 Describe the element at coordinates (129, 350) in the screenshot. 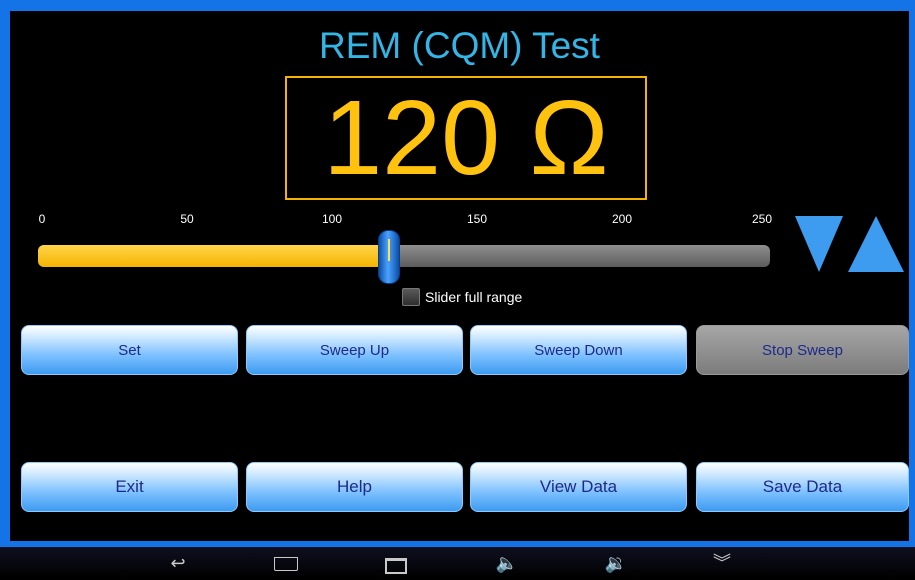

I see `set-button: Set` at that location.